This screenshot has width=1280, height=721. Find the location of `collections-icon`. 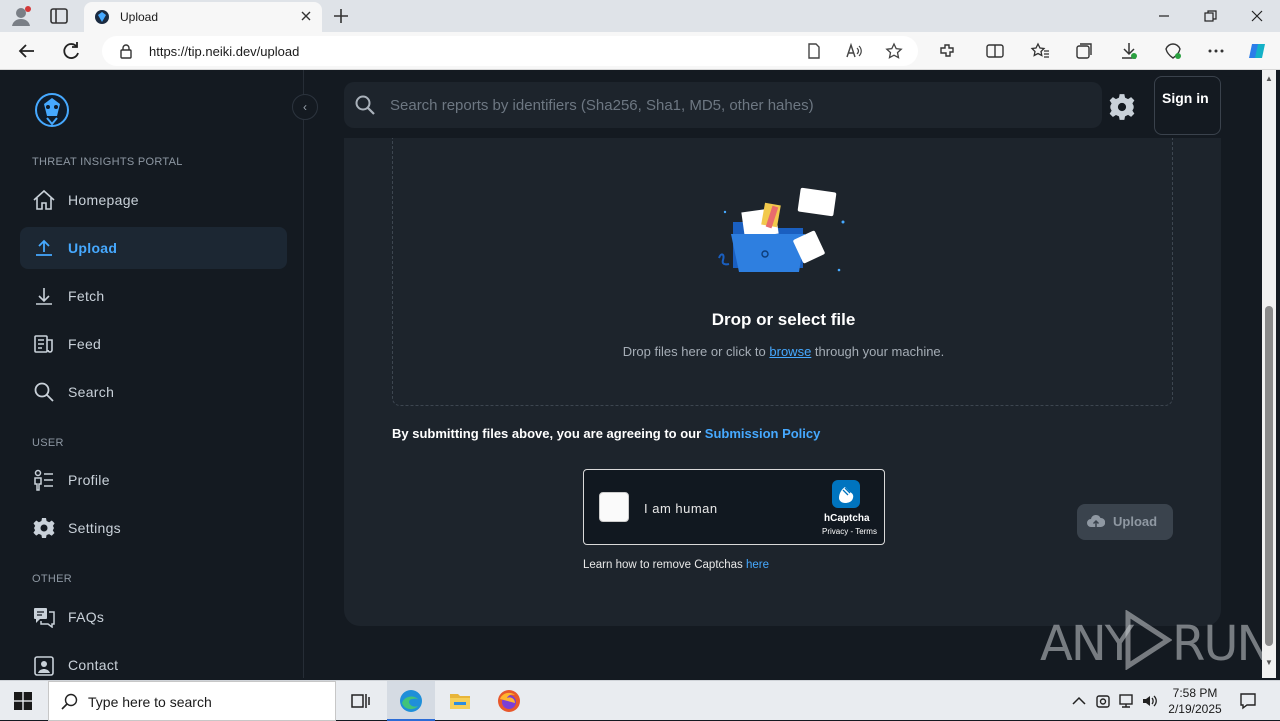

collections-icon is located at coordinates (1084, 51).